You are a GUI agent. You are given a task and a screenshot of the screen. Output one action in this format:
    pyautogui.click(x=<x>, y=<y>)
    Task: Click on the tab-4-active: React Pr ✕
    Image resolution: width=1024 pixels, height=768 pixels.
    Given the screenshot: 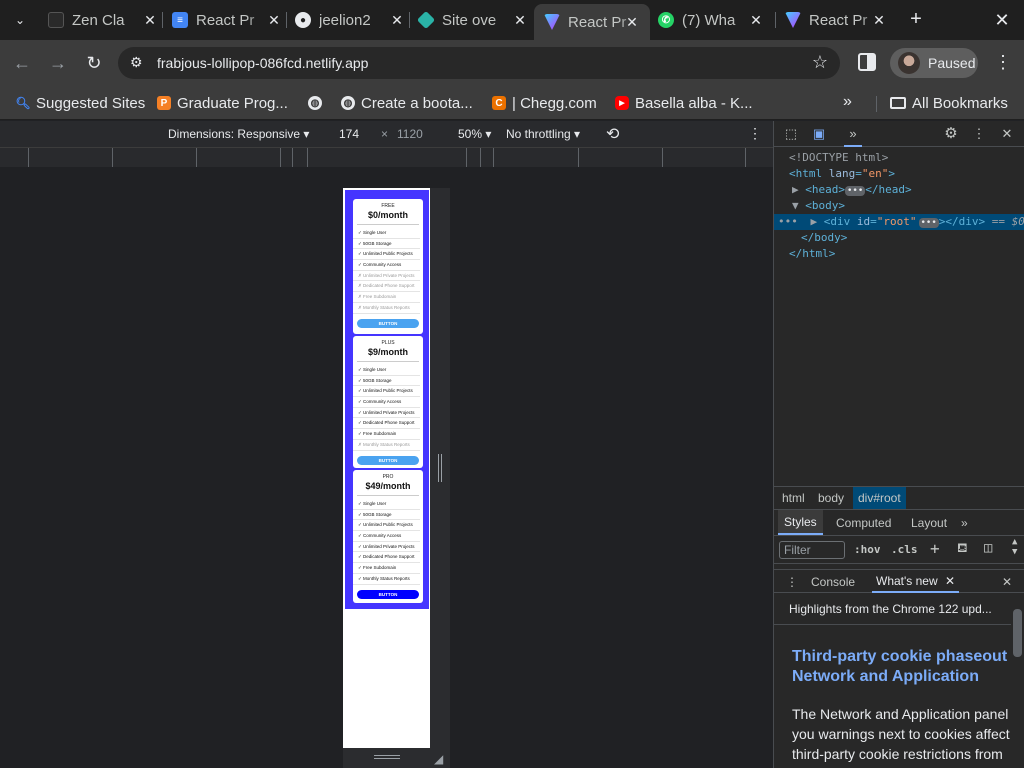 What is the action you would take?
    pyautogui.click(x=592, y=22)
    